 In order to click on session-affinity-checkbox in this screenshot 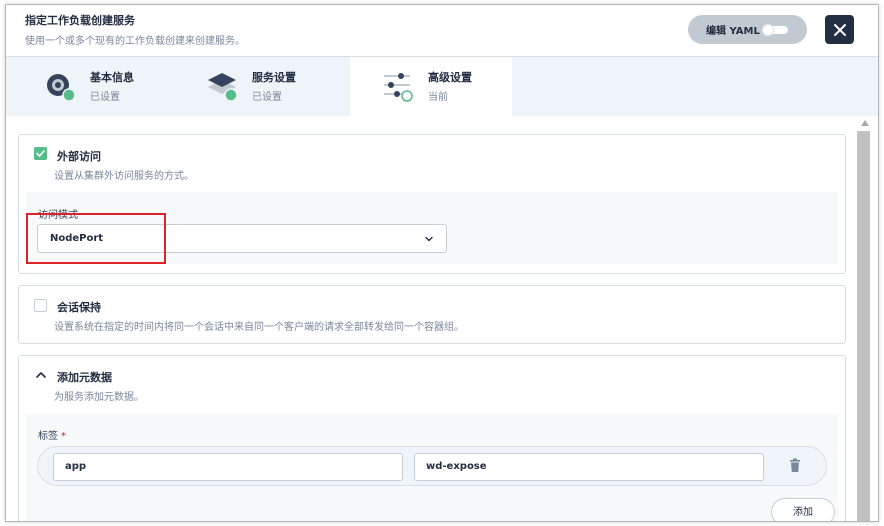, I will do `click(40, 305)`.